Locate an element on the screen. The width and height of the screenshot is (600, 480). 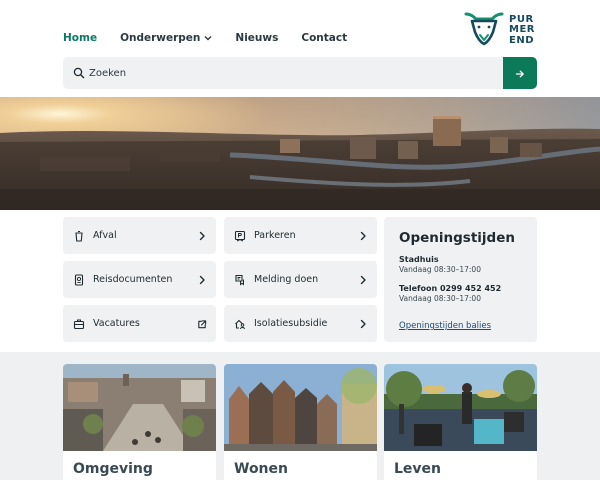
card-leven: Leven is located at coordinates (460, 422).